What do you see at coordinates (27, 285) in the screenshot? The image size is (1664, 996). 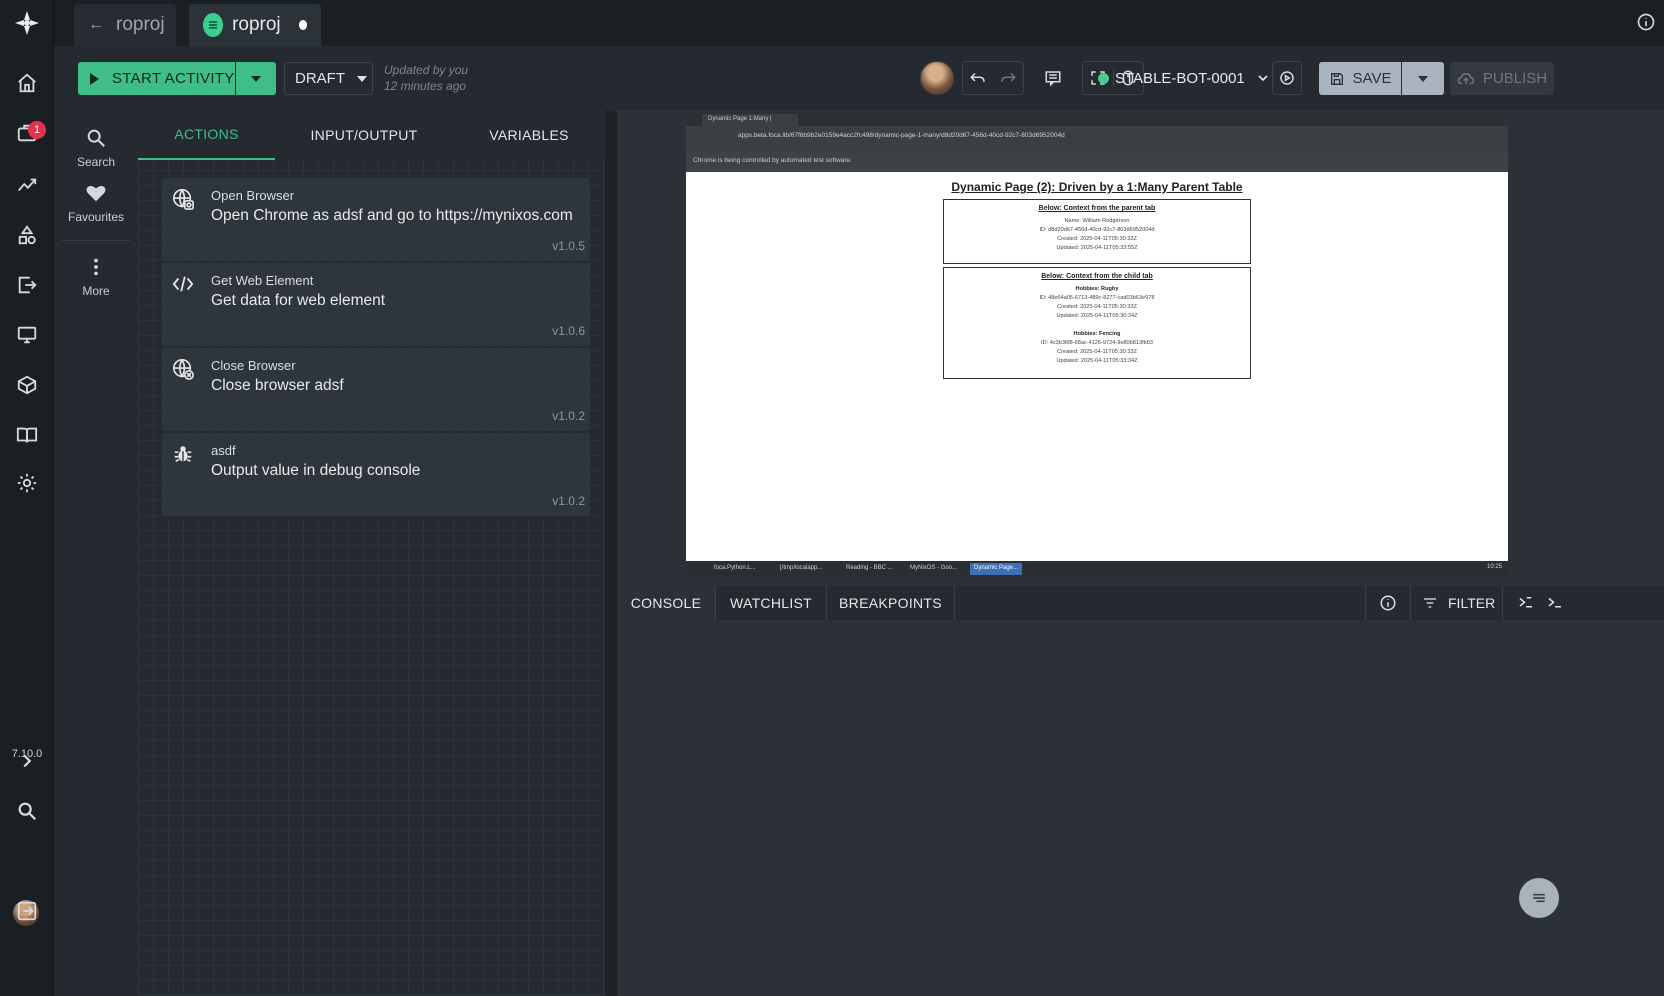 I see `export-icon` at bounding box center [27, 285].